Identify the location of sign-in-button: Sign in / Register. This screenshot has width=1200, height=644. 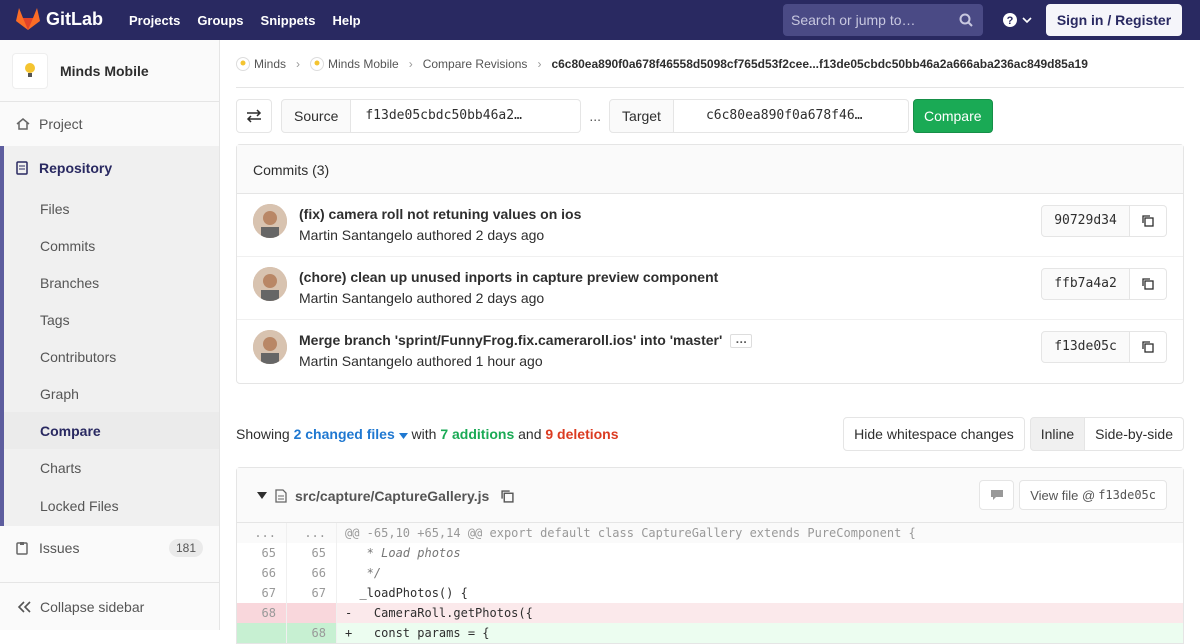
(1114, 20).